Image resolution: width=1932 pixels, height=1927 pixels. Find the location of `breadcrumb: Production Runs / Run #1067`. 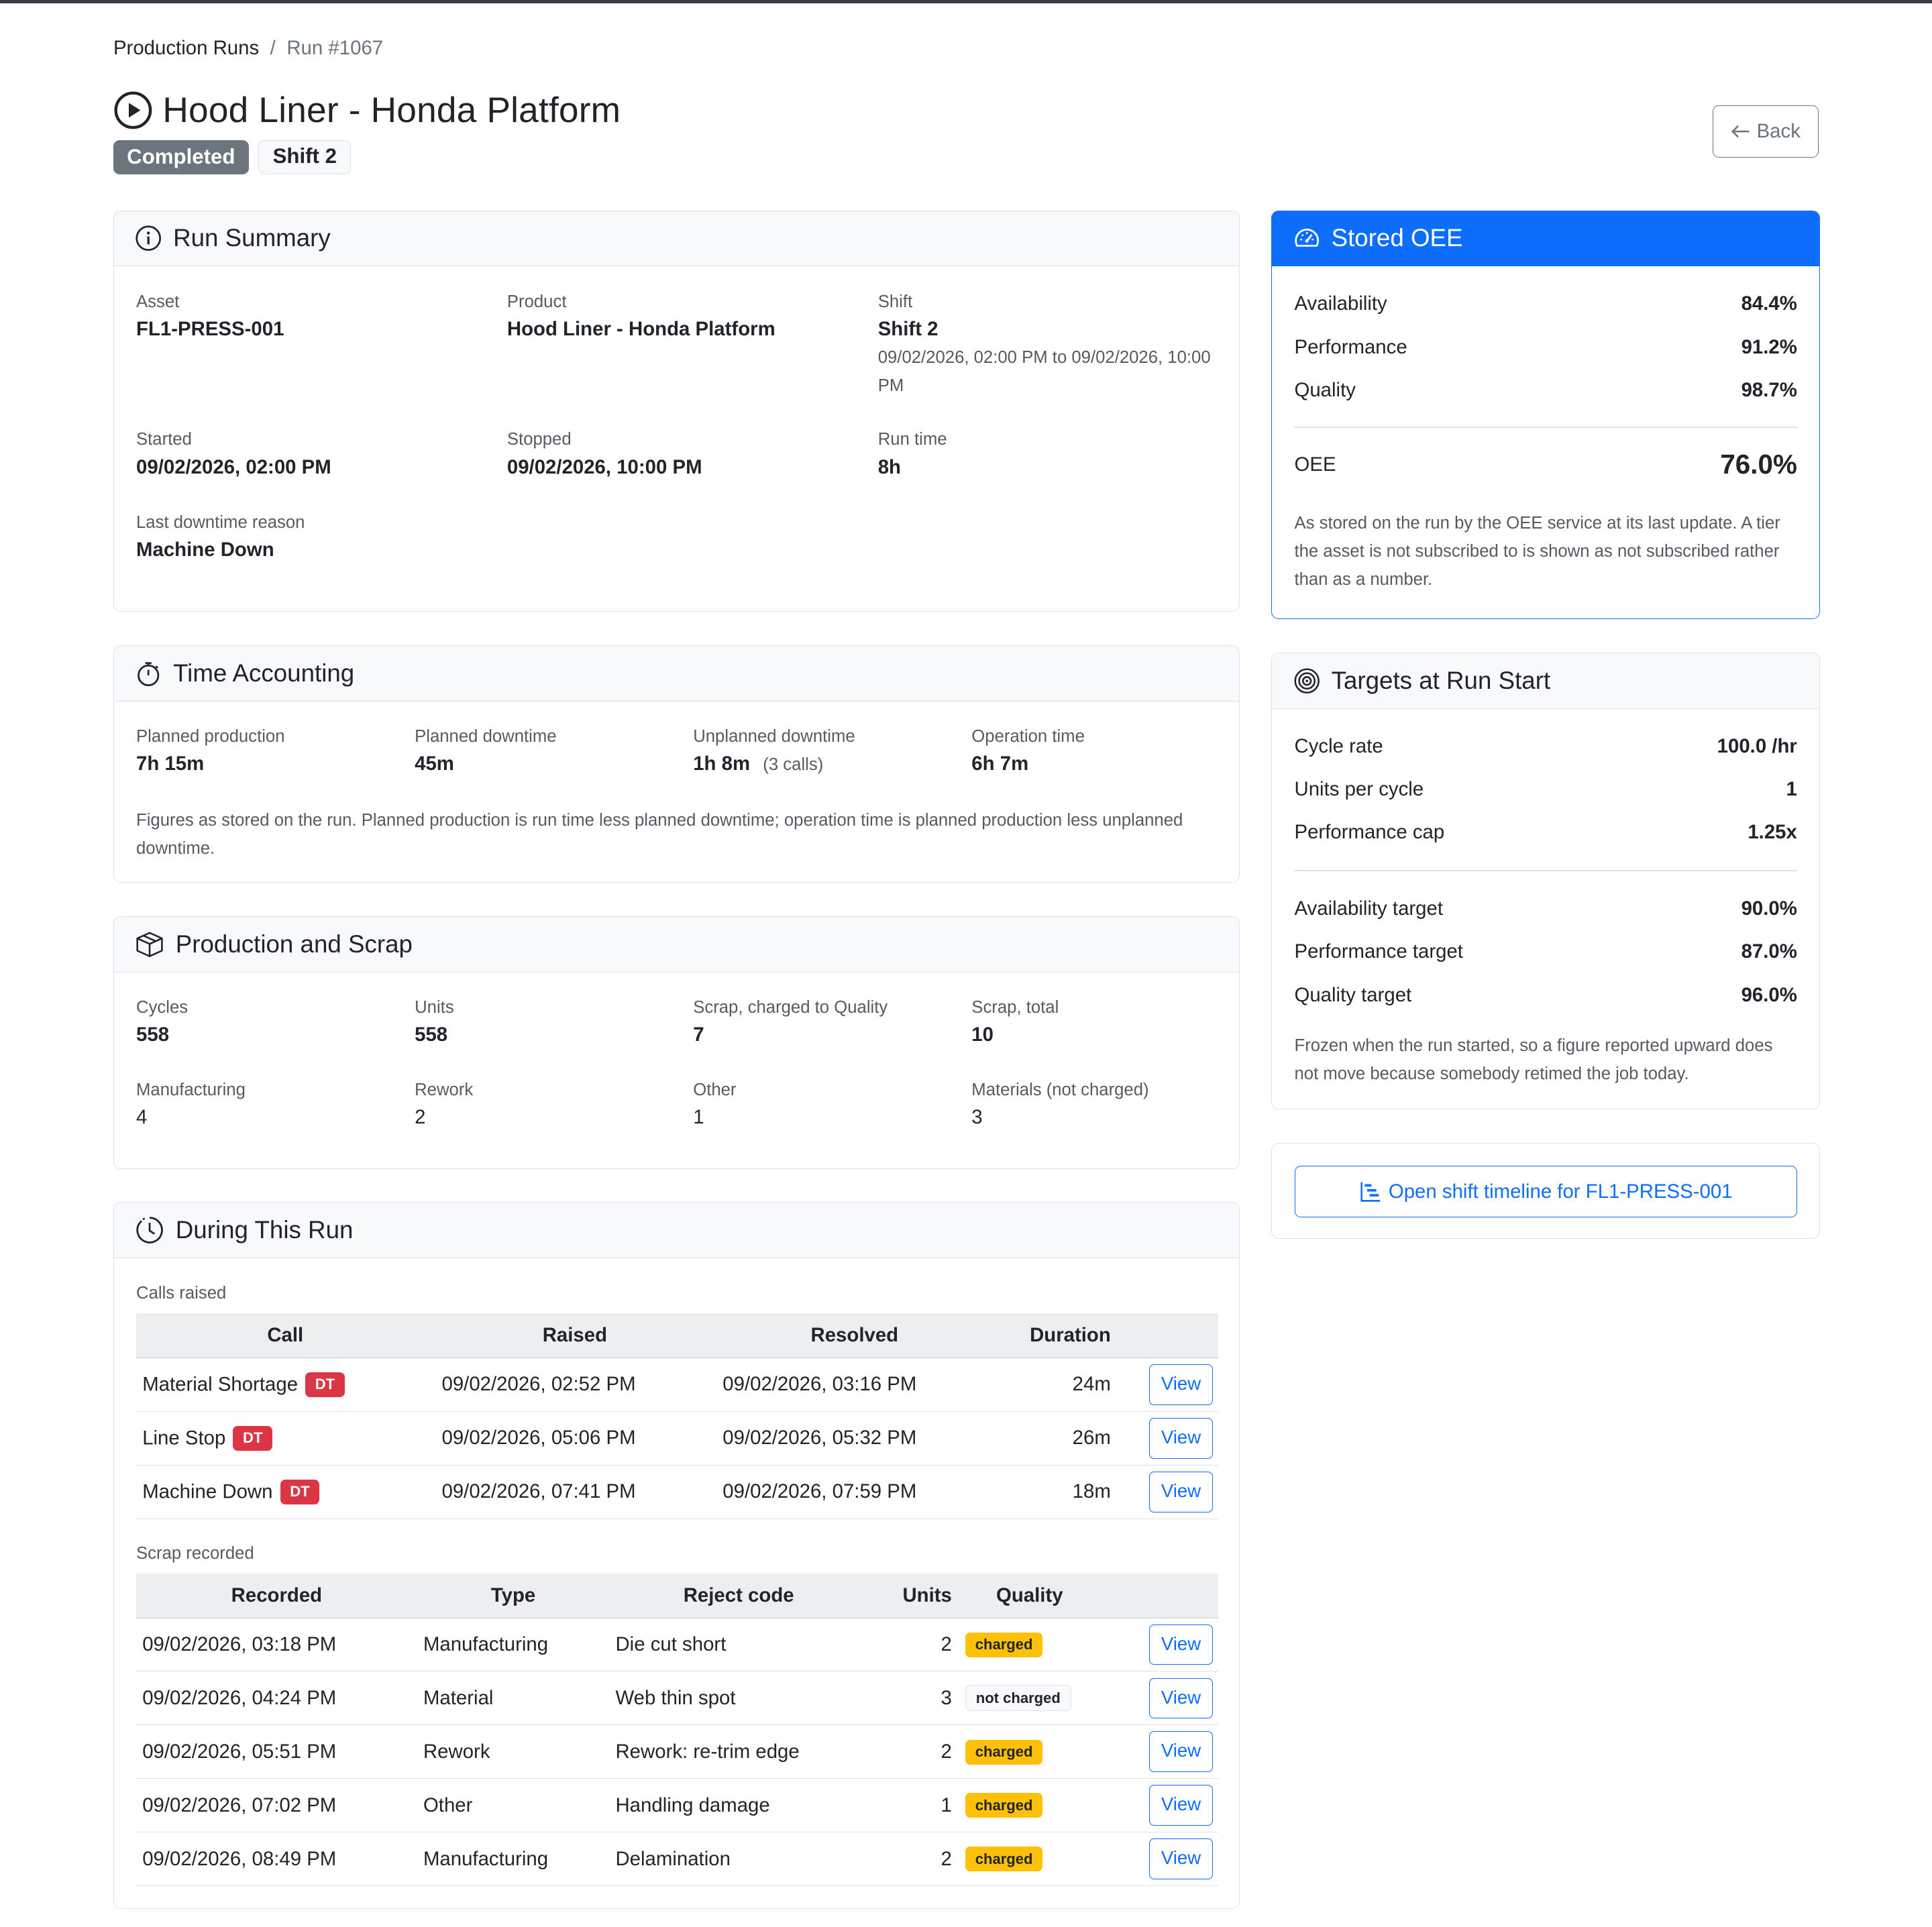

breadcrumb: Production Runs / Run #1067 is located at coordinates (248, 49).